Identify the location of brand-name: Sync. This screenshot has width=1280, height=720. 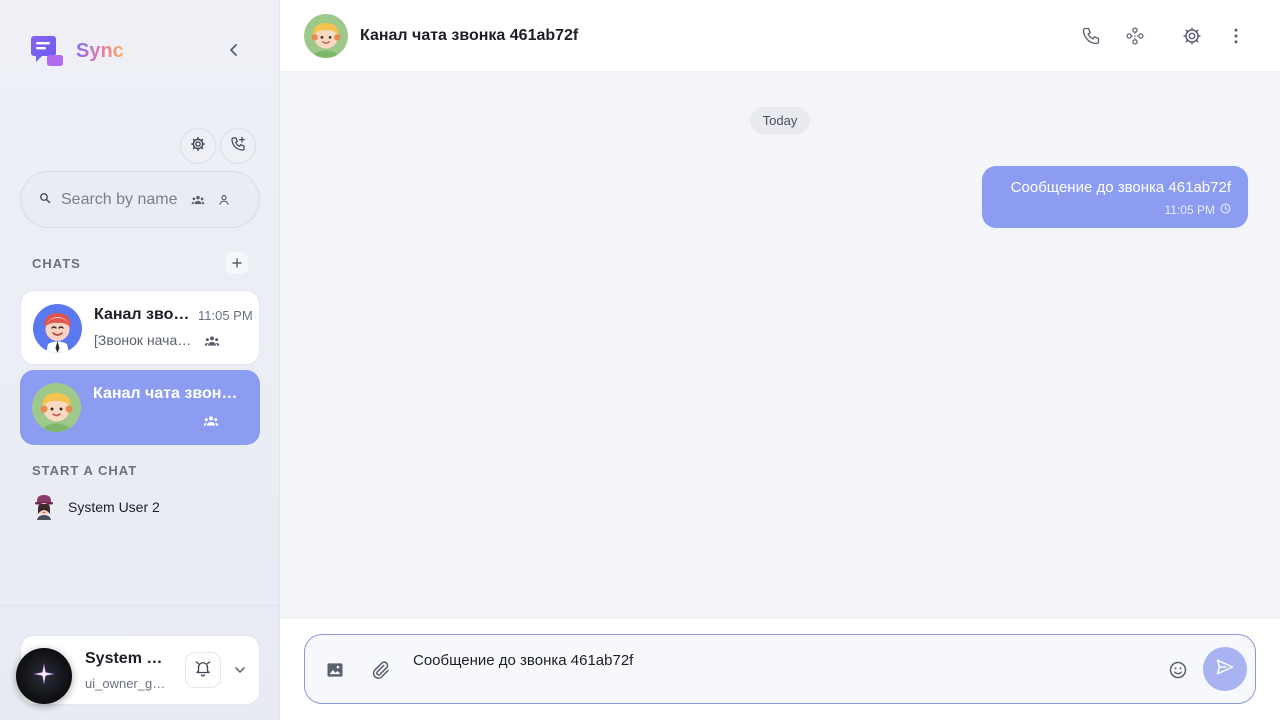
(100, 50).